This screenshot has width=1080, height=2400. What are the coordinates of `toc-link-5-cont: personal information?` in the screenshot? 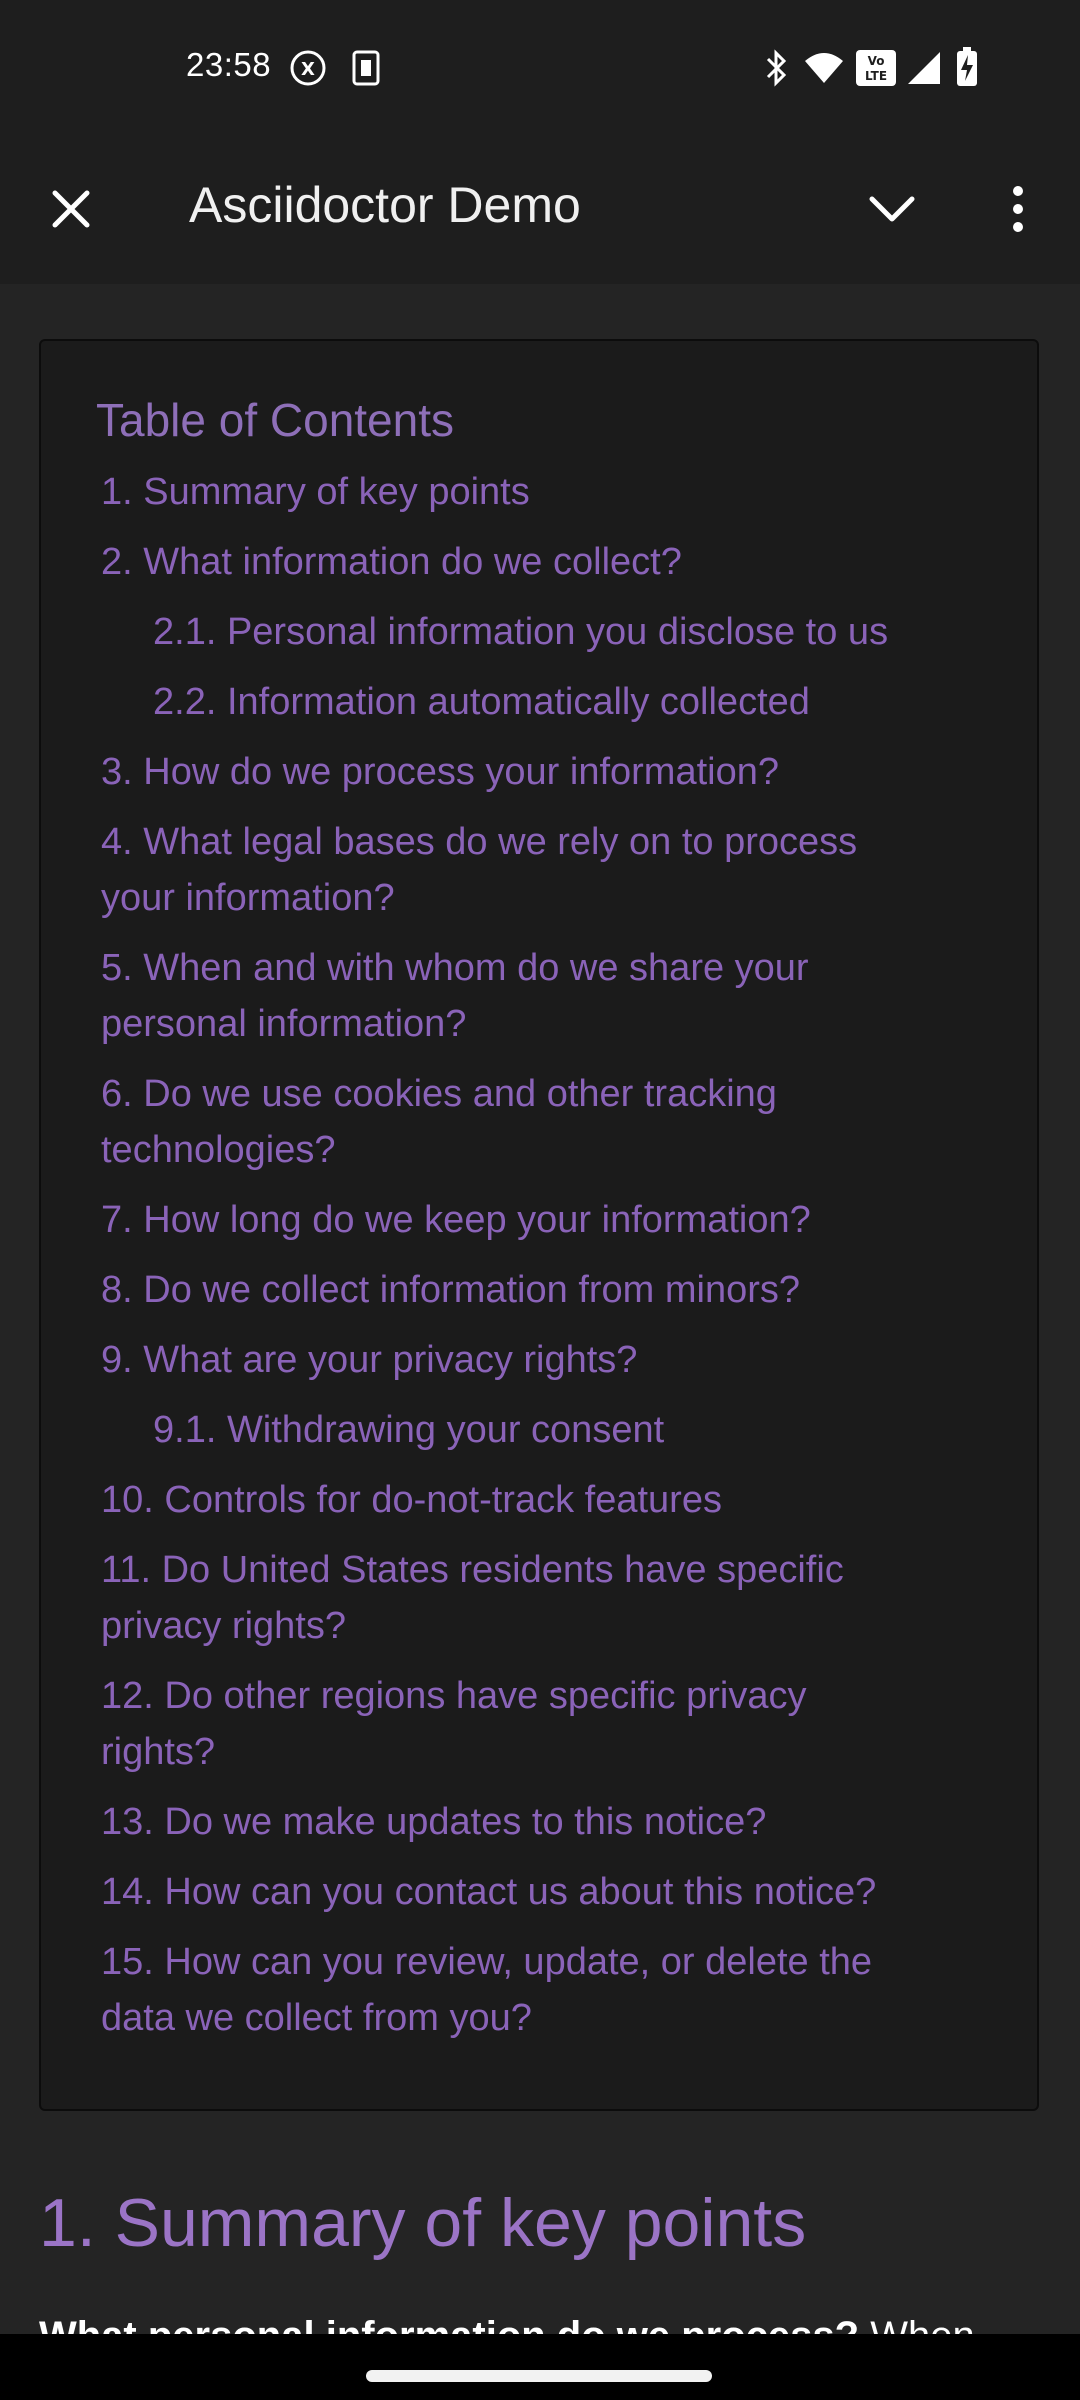 It's located at (283, 1024).